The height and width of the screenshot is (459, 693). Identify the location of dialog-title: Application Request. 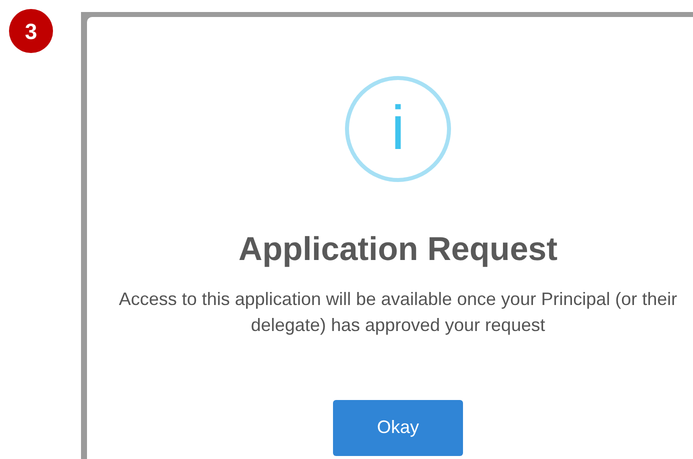
(398, 249).